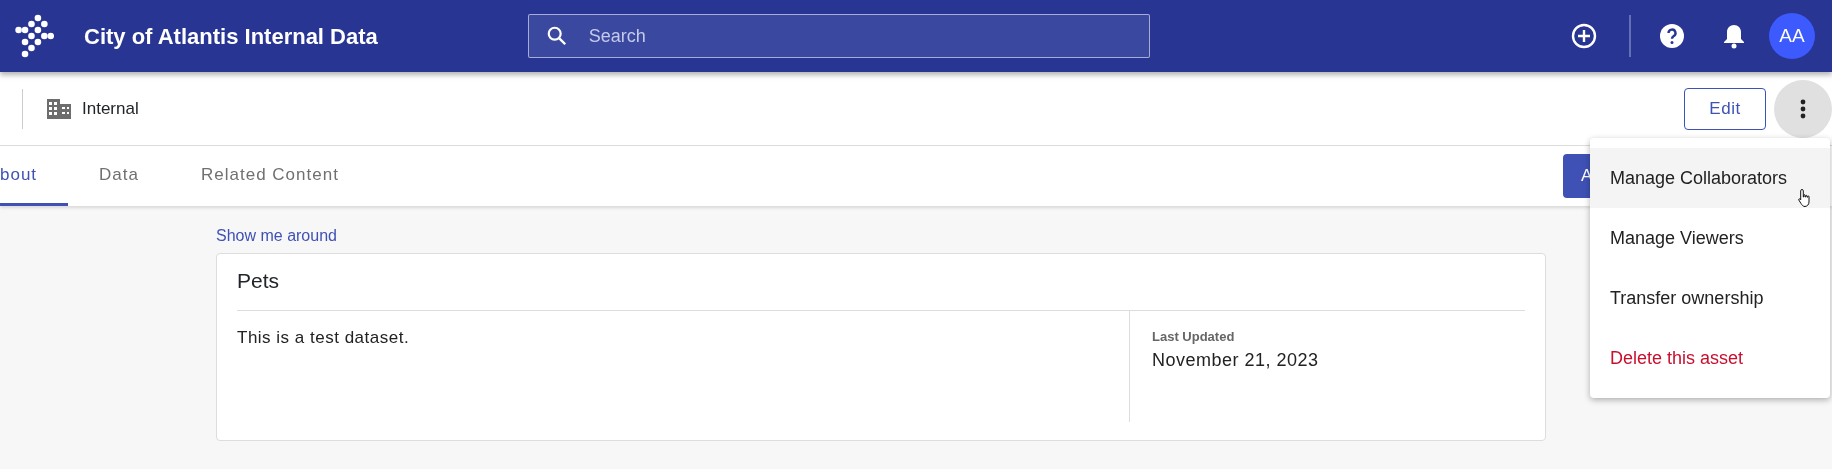  Describe the element at coordinates (34, 176) in the screenshot. I see `tab: bout` at that location.